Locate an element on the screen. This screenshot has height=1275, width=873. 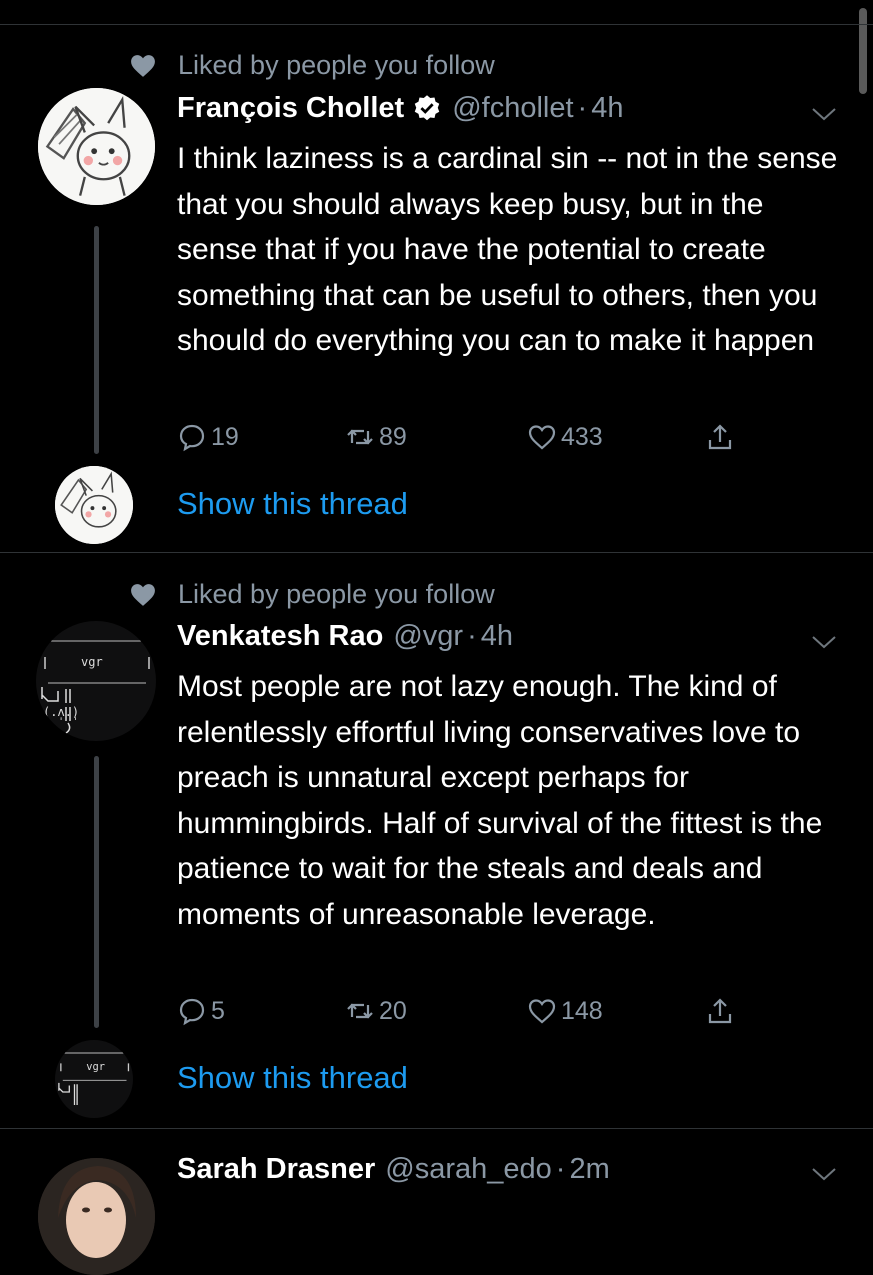
reply-count: 19 is located at coordinates (225, 436).